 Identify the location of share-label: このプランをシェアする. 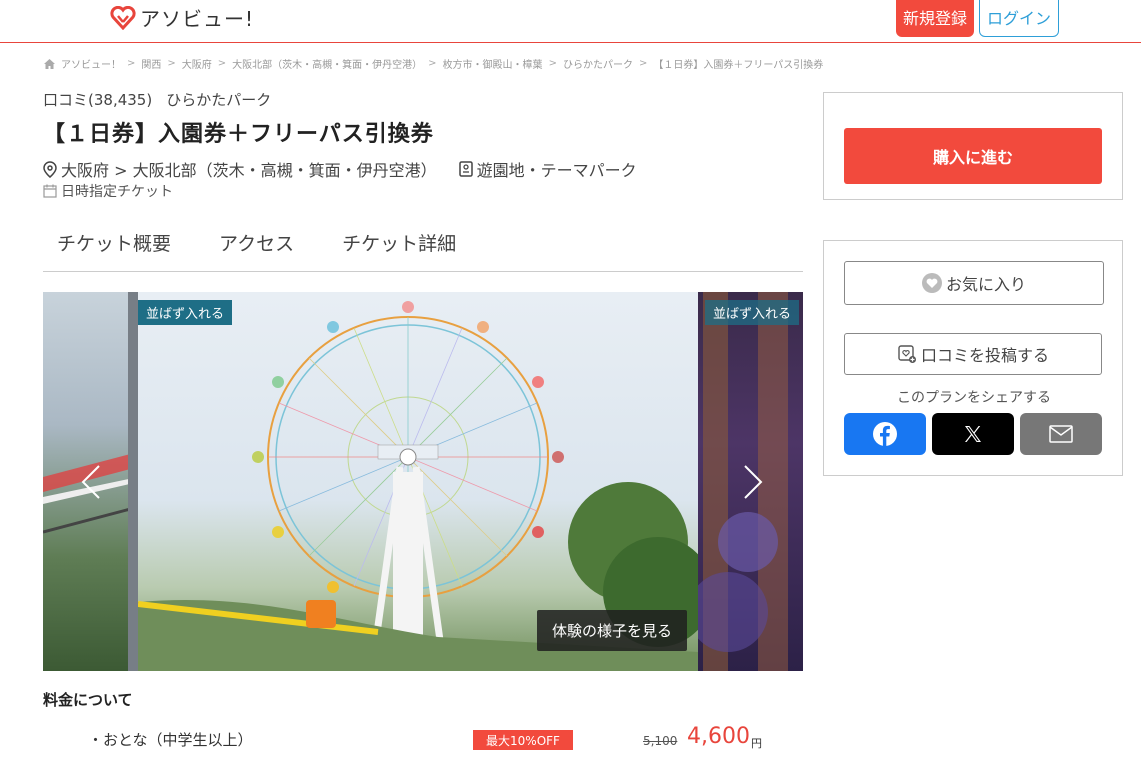
(974, 398).